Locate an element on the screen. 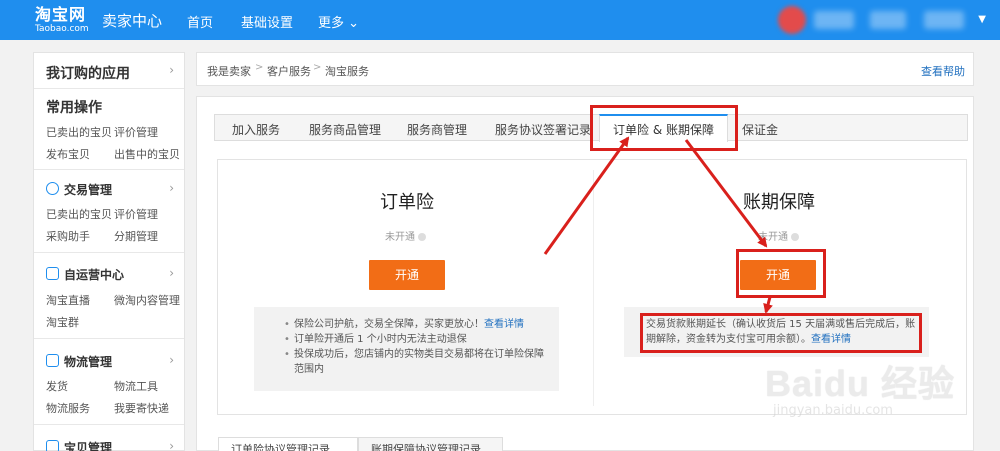 The image size is (1000, 451). order-insurance-title: 订单险 is located at coordinates (407, 202).